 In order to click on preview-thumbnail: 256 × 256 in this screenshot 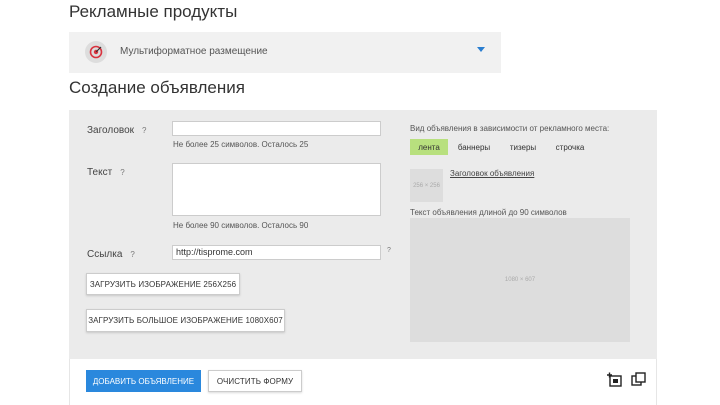, I will do `click(426, 185)`.